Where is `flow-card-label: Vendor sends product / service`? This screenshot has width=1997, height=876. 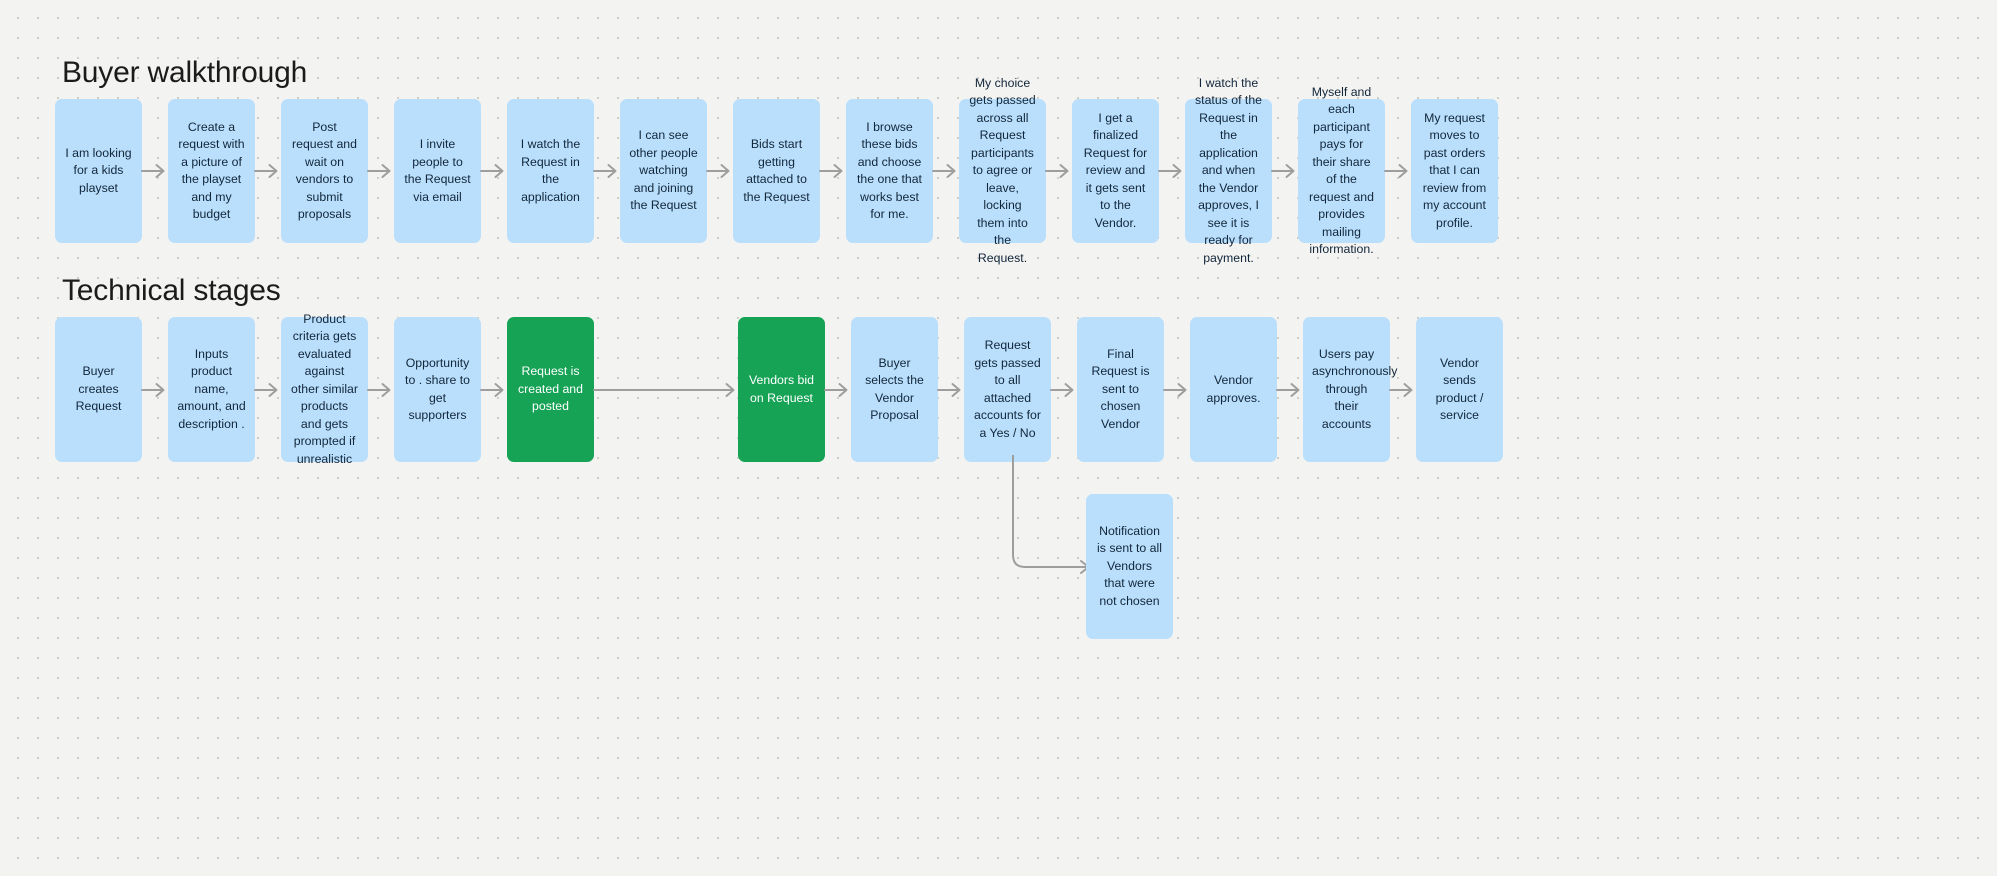 flow-card-label: Vendor sends product / service is located at coordinates (1459, 389).